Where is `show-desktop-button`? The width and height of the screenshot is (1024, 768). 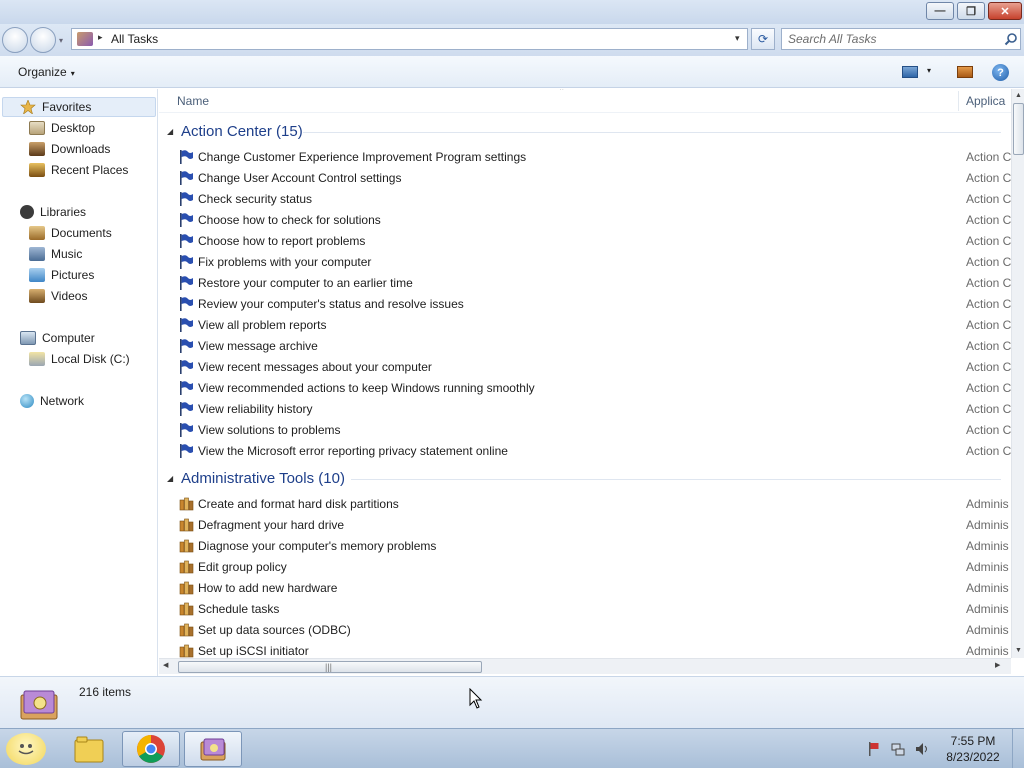
show-desktop-button is located at coordinates (1018, 748).